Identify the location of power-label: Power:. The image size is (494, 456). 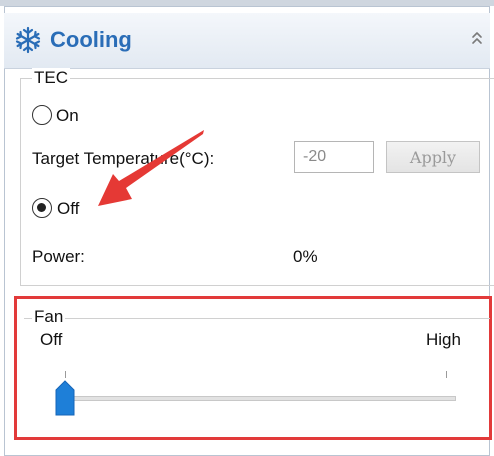
(58, 256).